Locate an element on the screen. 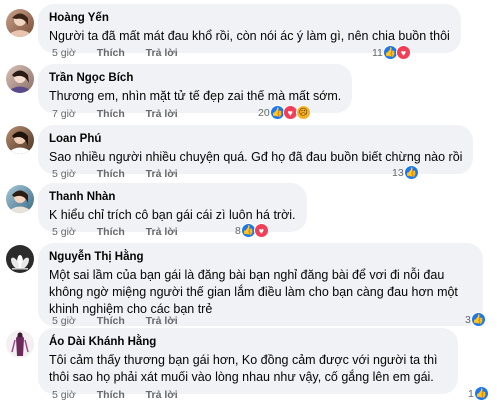  reaction-summary: 11 👍 ♥ is located at coordinates (391, 52).